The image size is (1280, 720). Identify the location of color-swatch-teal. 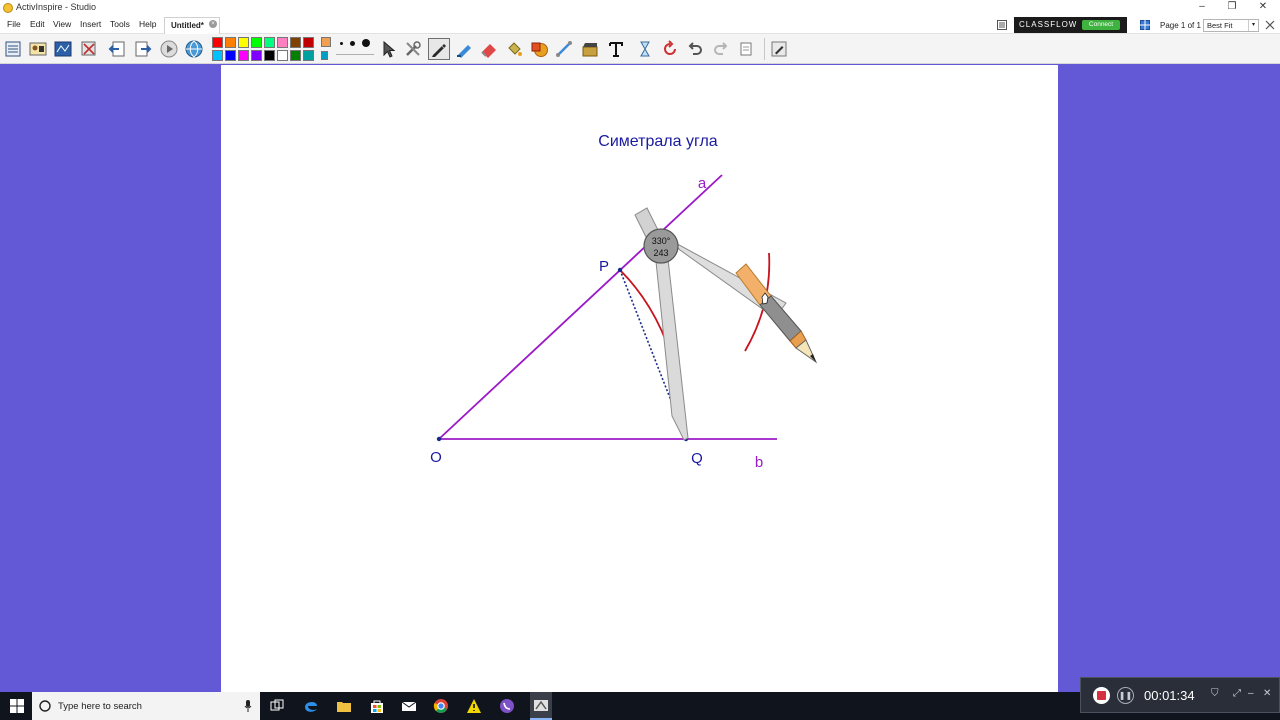
(308, 55).